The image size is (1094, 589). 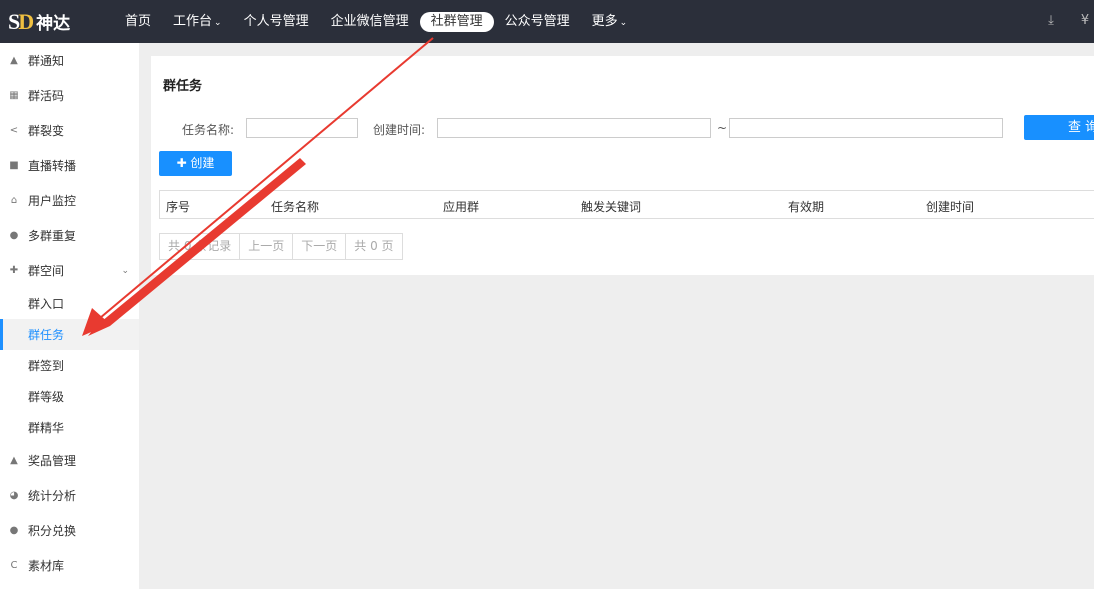 I want to click on sidebar-subitem-group-level: 群等级, so click(x=69, y=396).